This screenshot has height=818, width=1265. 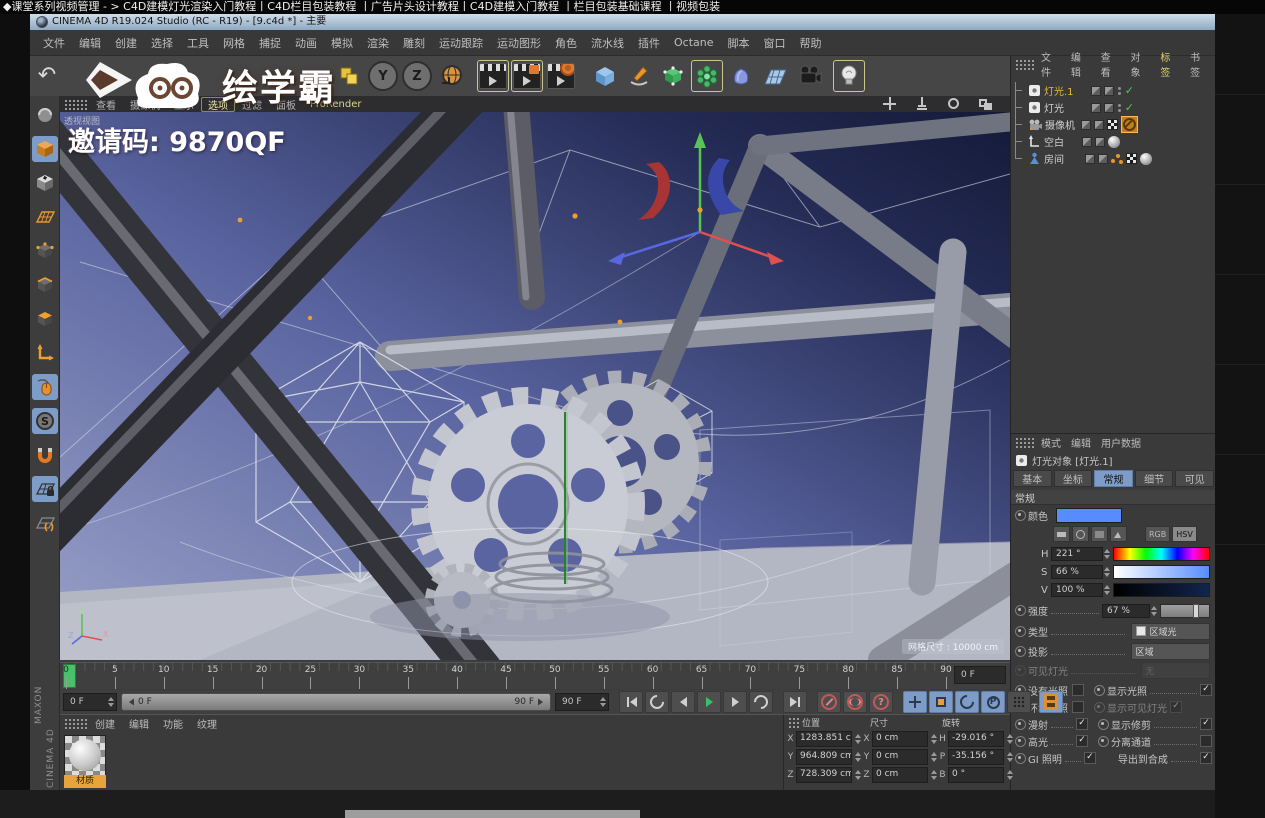 I want to click on vp-menu-panel: 面板, so click(x=286, y=104).